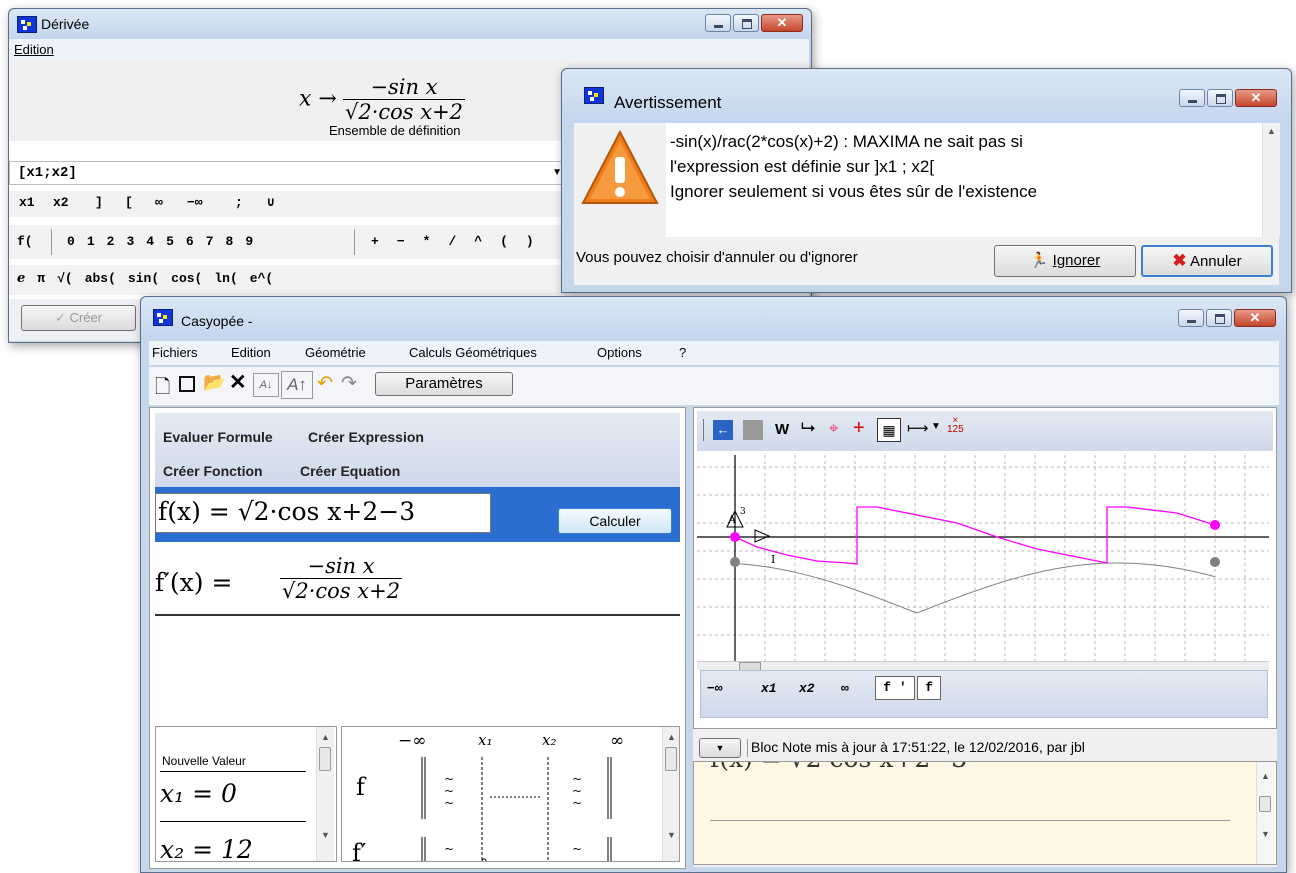 Image resolution: width=1296 pixels, height=873 pixels. Describe the element at coordinates (504, 241) in the screenshot. I see `key-paren-open: (` at that location.